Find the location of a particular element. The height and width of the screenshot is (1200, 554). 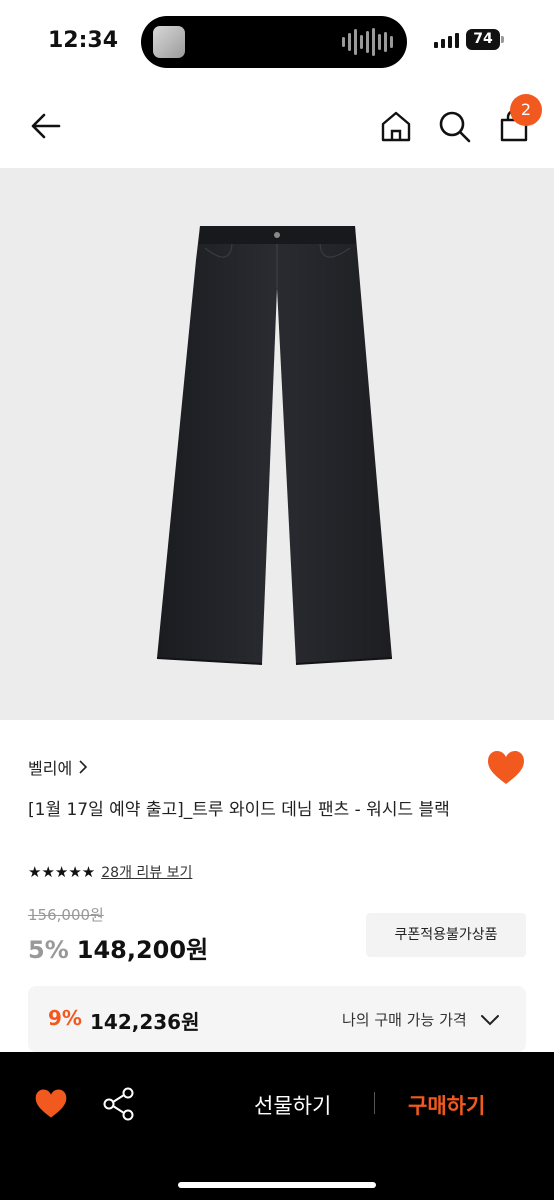

discount-rate: 5% is located at coordinates (48, 950).